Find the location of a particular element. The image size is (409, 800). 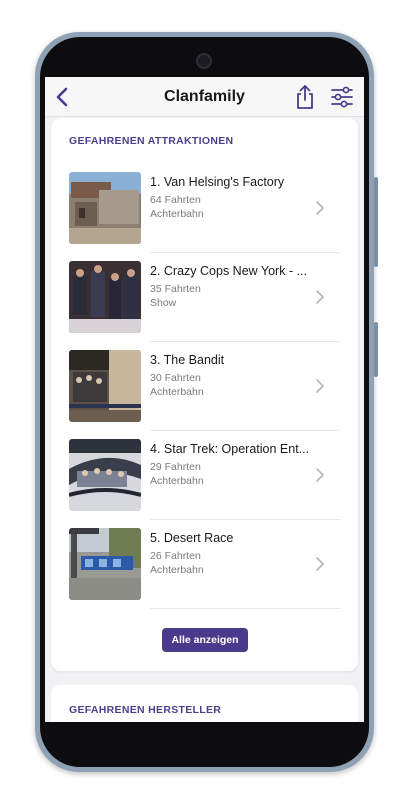

share-button is located at coordinates (305, 97).